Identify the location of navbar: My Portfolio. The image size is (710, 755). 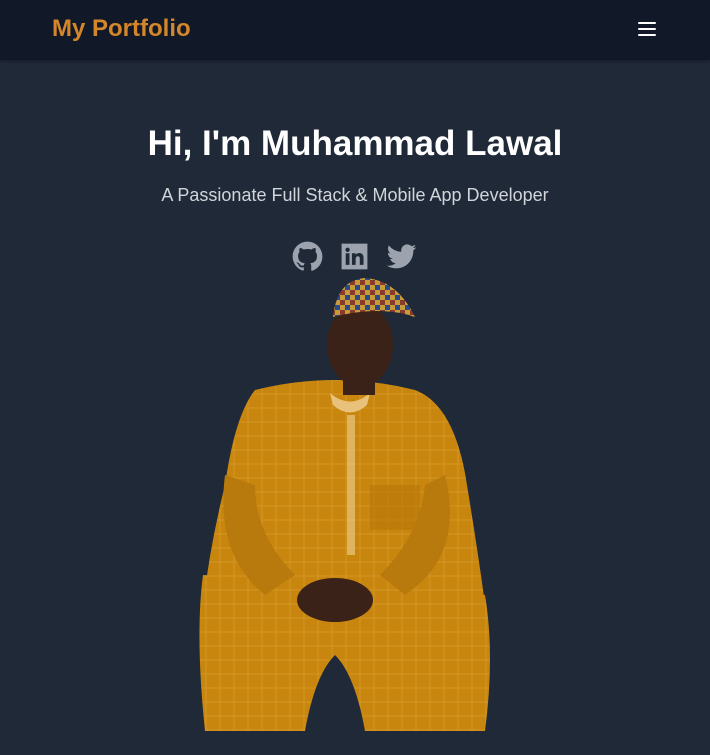
(355, 30).